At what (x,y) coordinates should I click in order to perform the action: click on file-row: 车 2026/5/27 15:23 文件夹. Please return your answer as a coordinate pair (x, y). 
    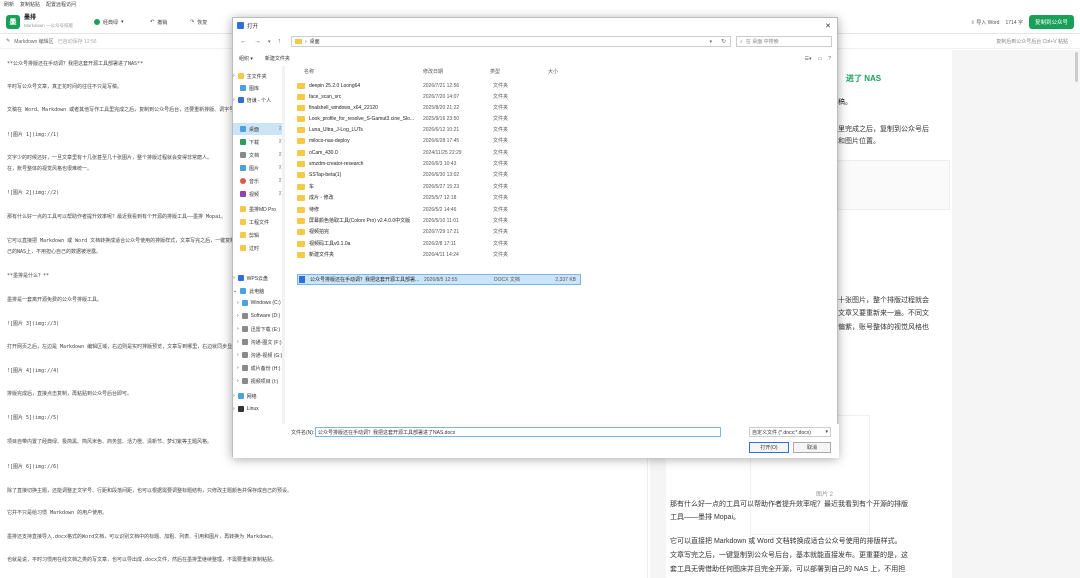
    Looking at the image, I should click on (439, 186).